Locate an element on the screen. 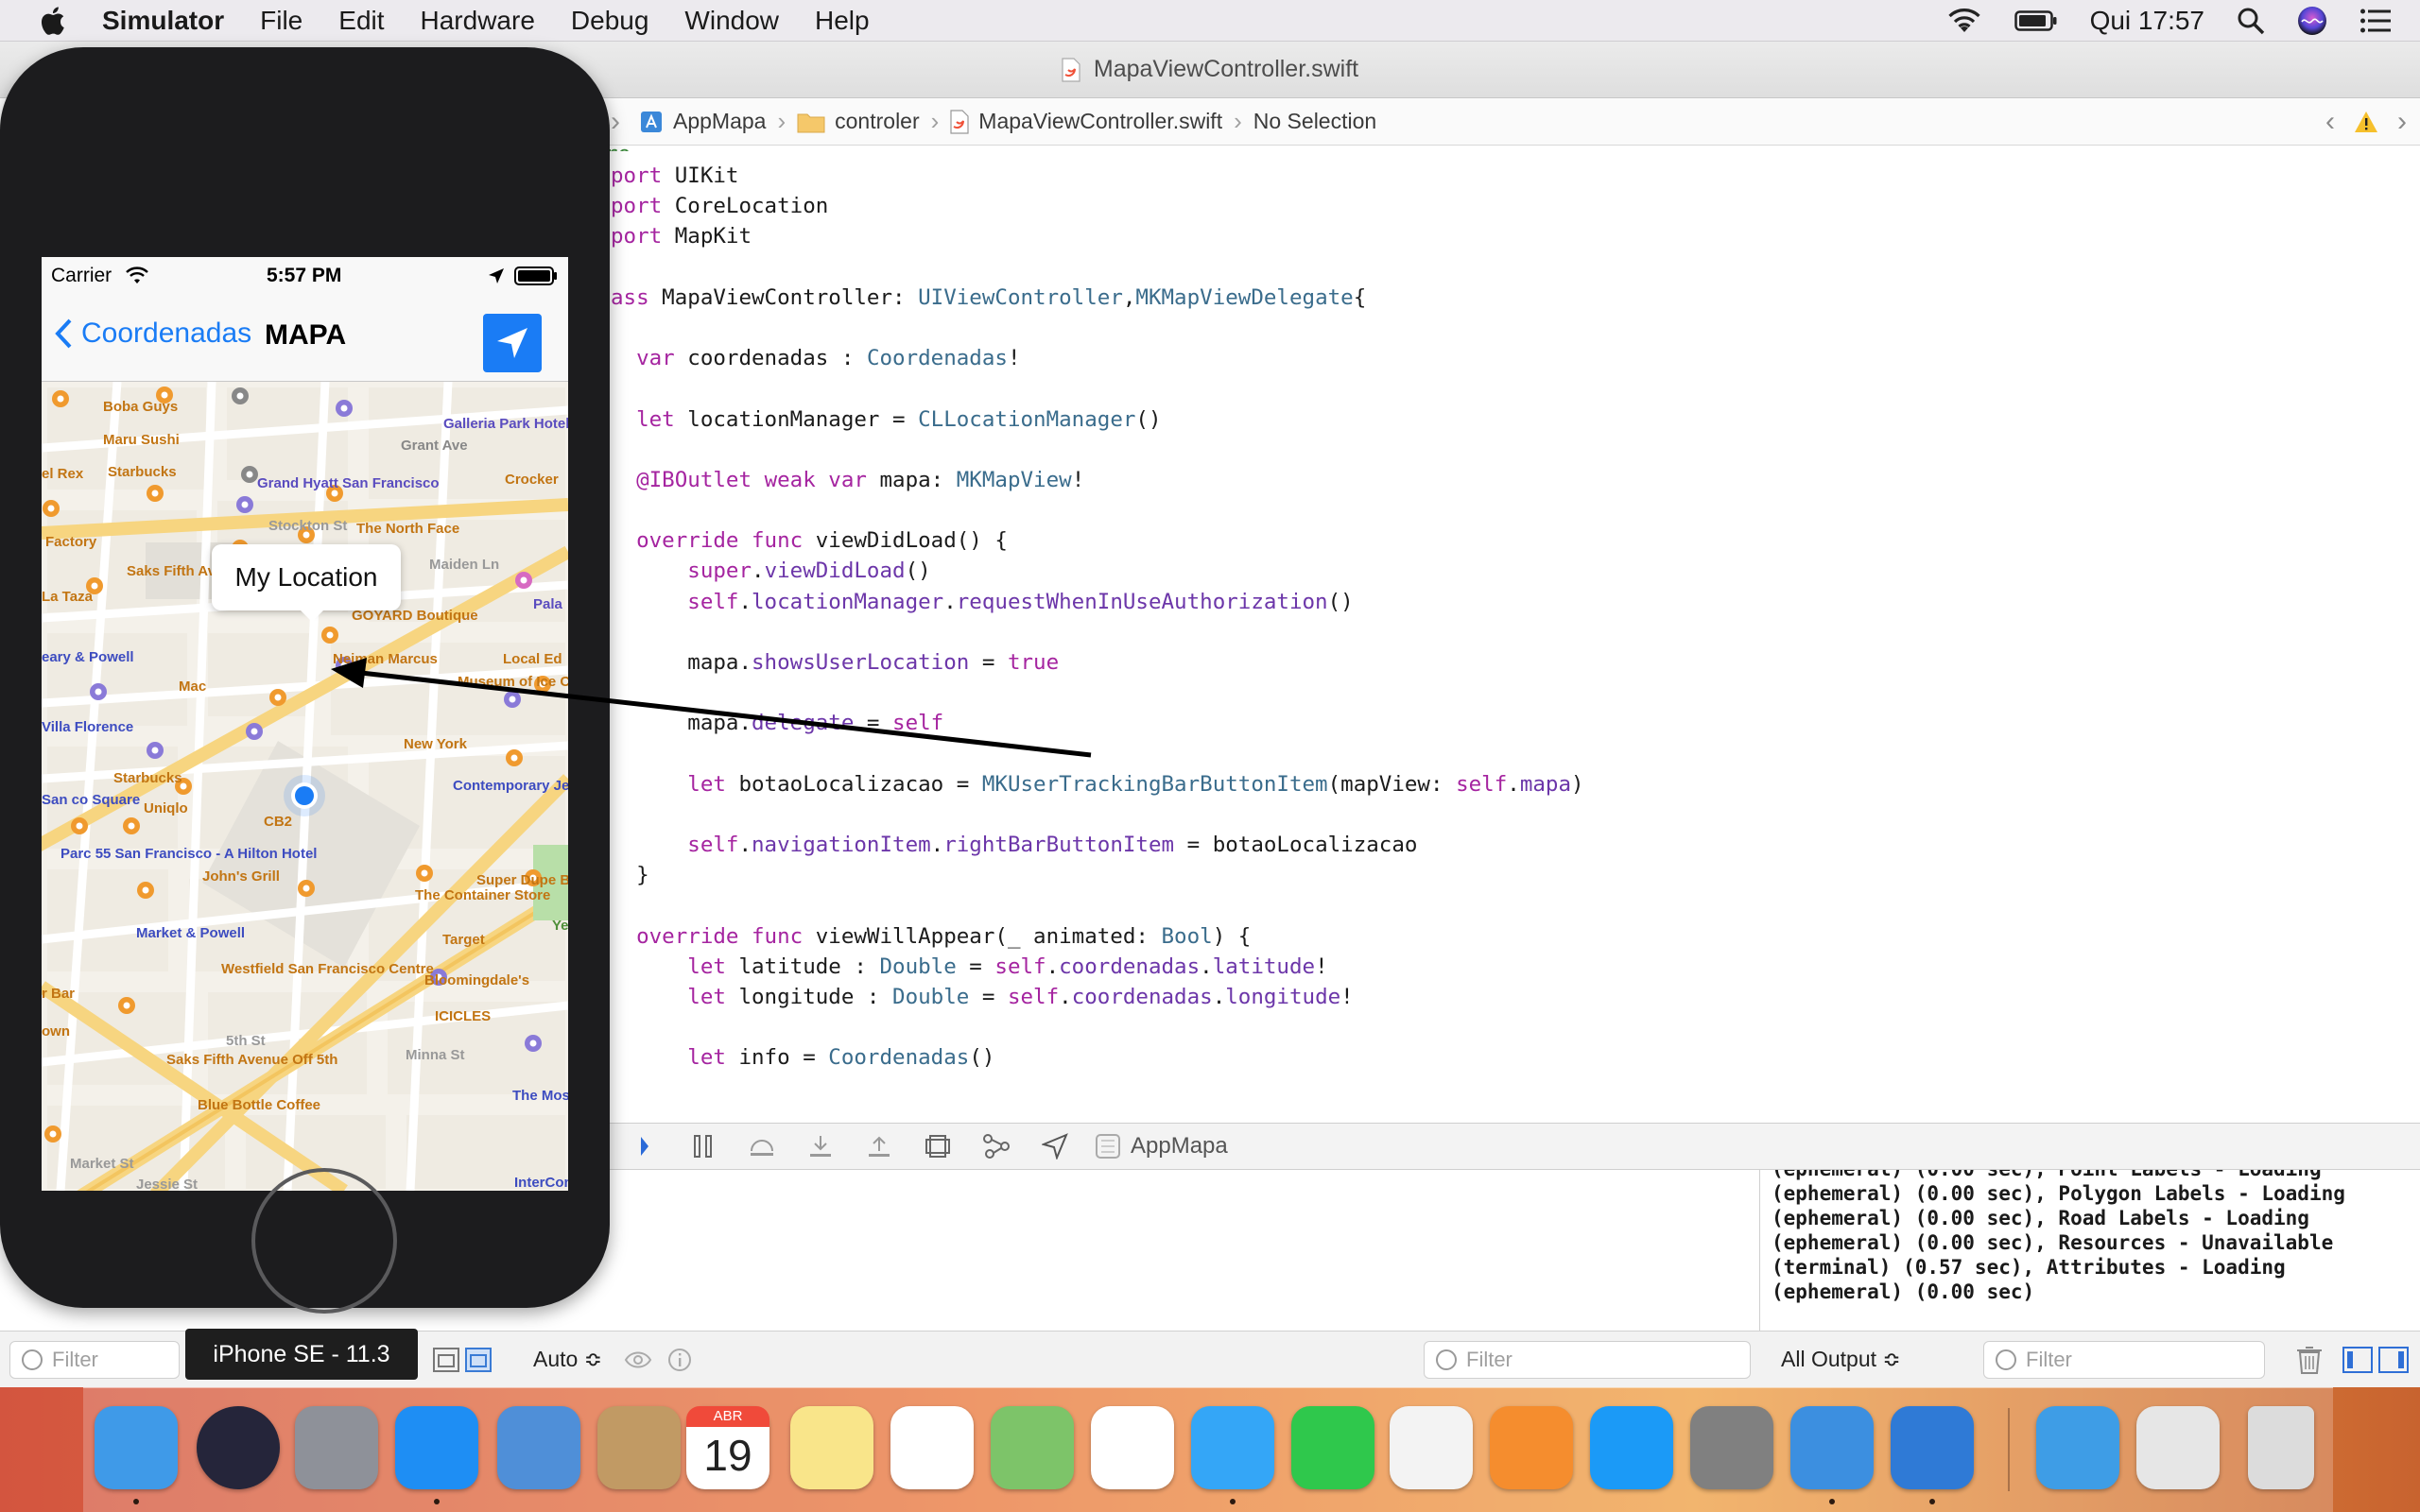 The height and width of the screenshot is (1512, 2420). eye-icon is located at coordinates (638, 1360).